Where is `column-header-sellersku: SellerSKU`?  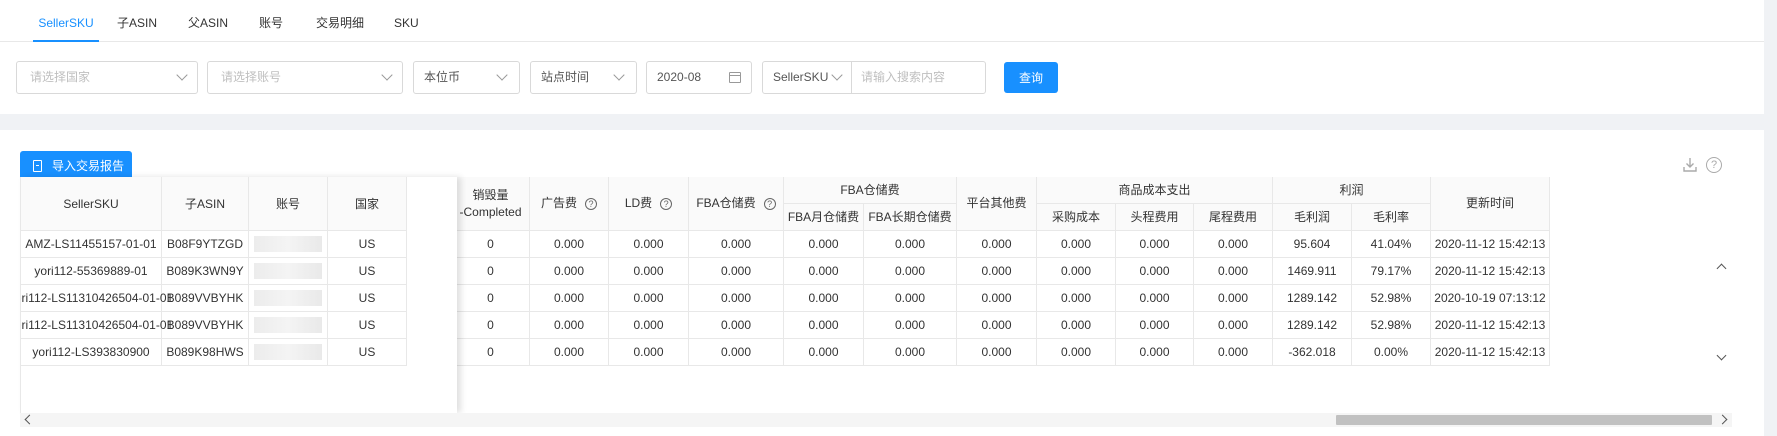 column-header-sellersku: SellerSKU is located at coordinates (91, 204).